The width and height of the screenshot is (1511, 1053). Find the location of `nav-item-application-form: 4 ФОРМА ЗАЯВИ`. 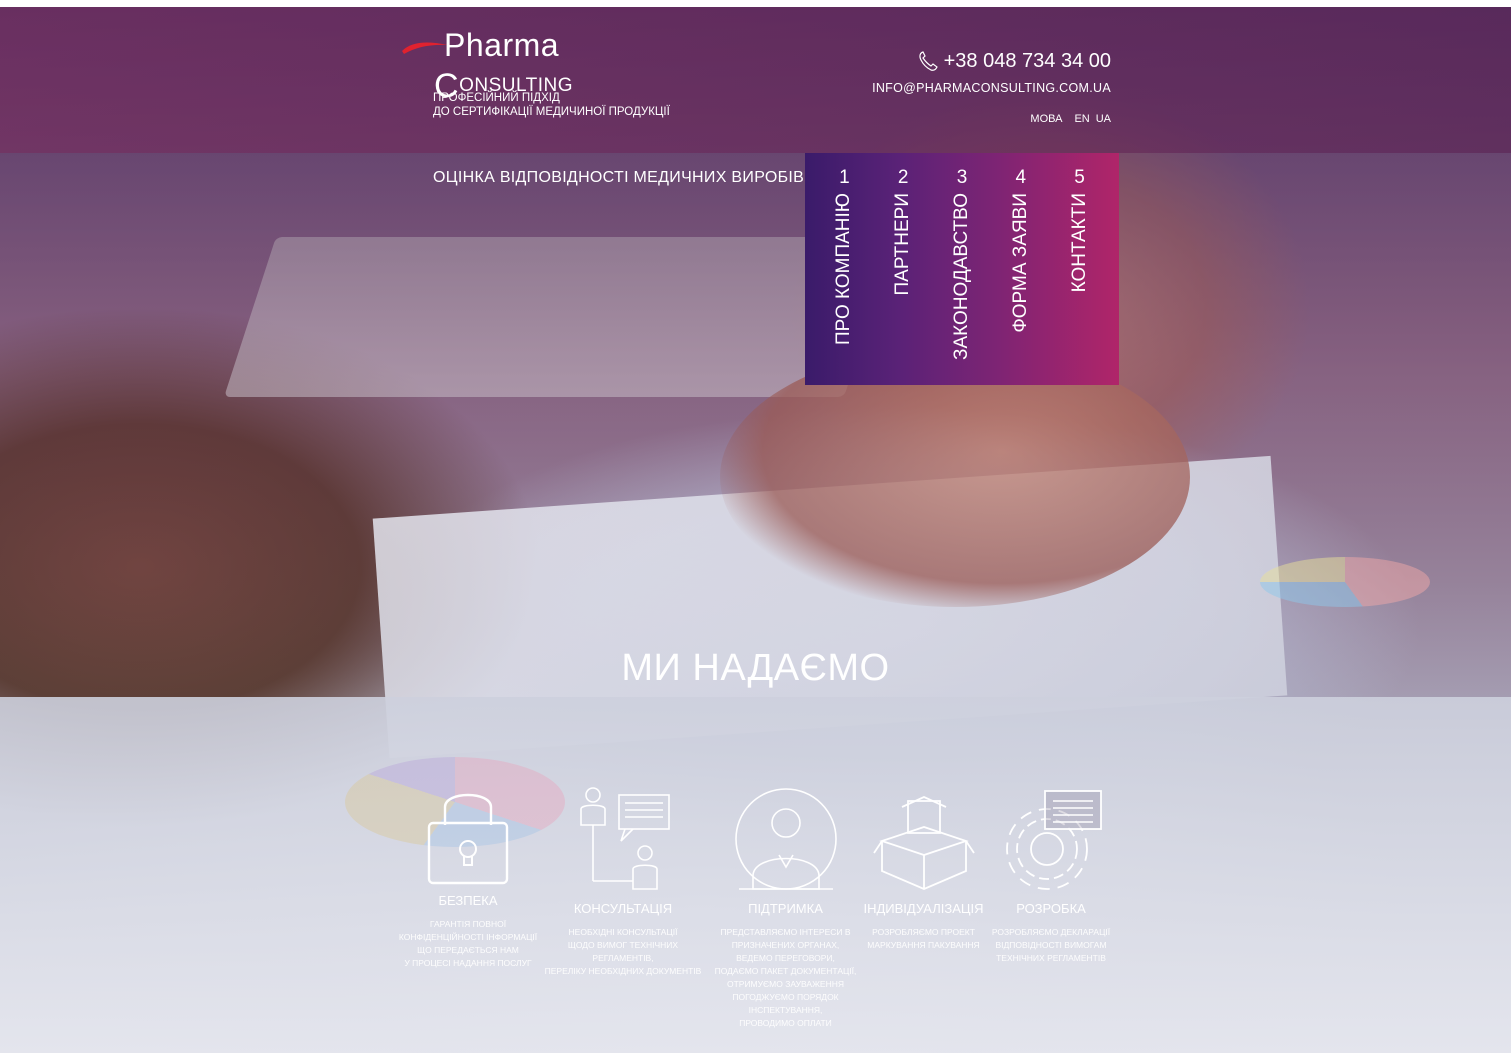

nav-item-application-form: 4 ФОРМА ЗАЯВИ is located at coordinates (1021, 269).